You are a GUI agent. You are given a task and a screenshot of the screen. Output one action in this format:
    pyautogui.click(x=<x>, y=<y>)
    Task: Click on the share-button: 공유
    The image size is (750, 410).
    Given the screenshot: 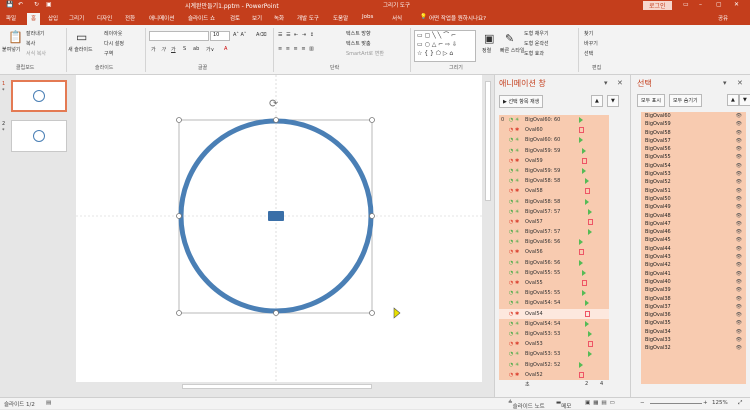 What is the action you would take?
    pyautogui.click(x=723, y=18)
    